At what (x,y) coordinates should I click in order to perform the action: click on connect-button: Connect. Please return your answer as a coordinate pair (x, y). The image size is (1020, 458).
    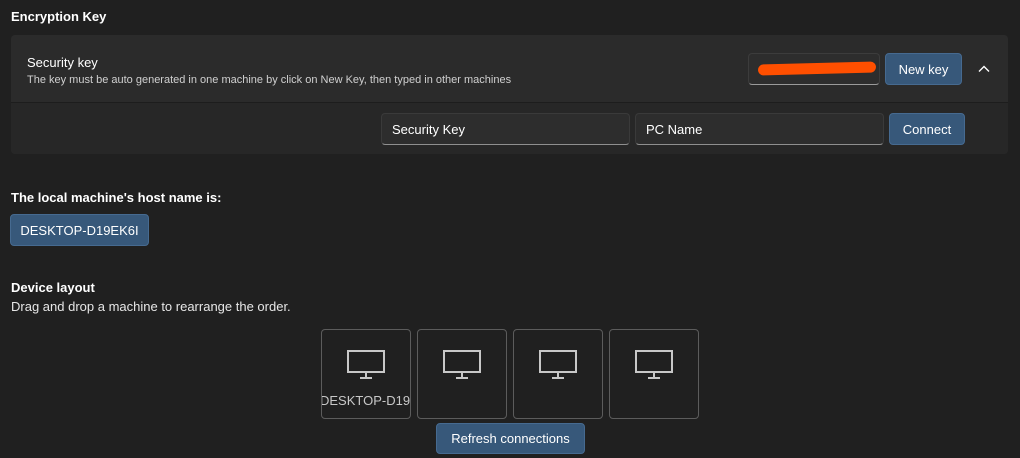
    Looking at the image, I should click on (927, 129).